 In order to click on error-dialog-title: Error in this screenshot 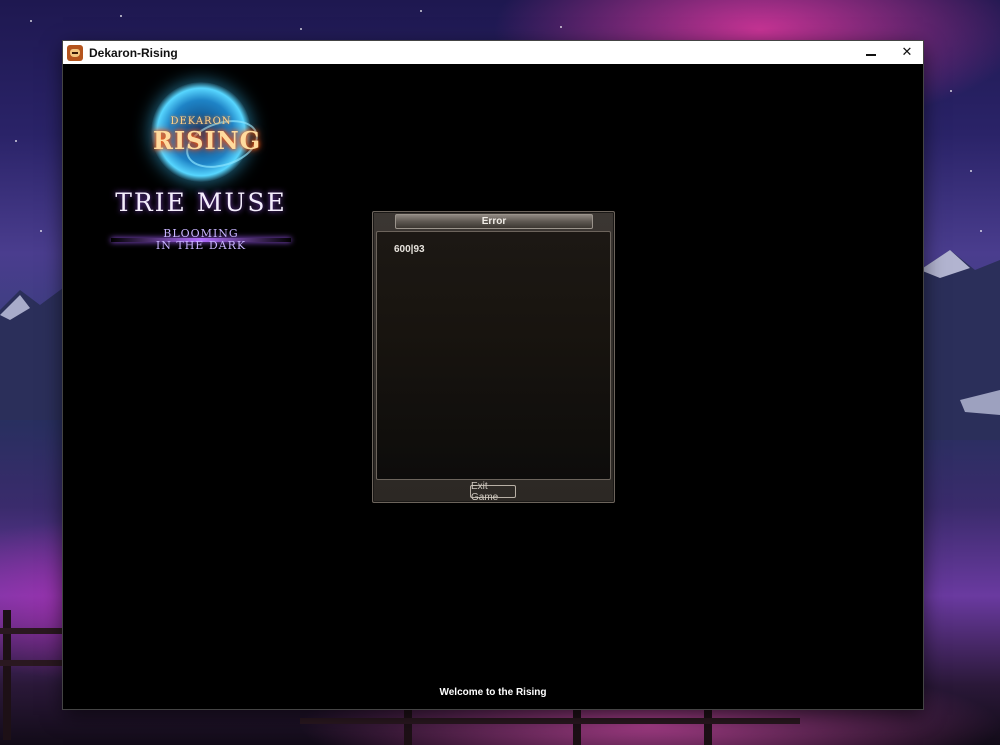, I will do `click(494, 221)`.